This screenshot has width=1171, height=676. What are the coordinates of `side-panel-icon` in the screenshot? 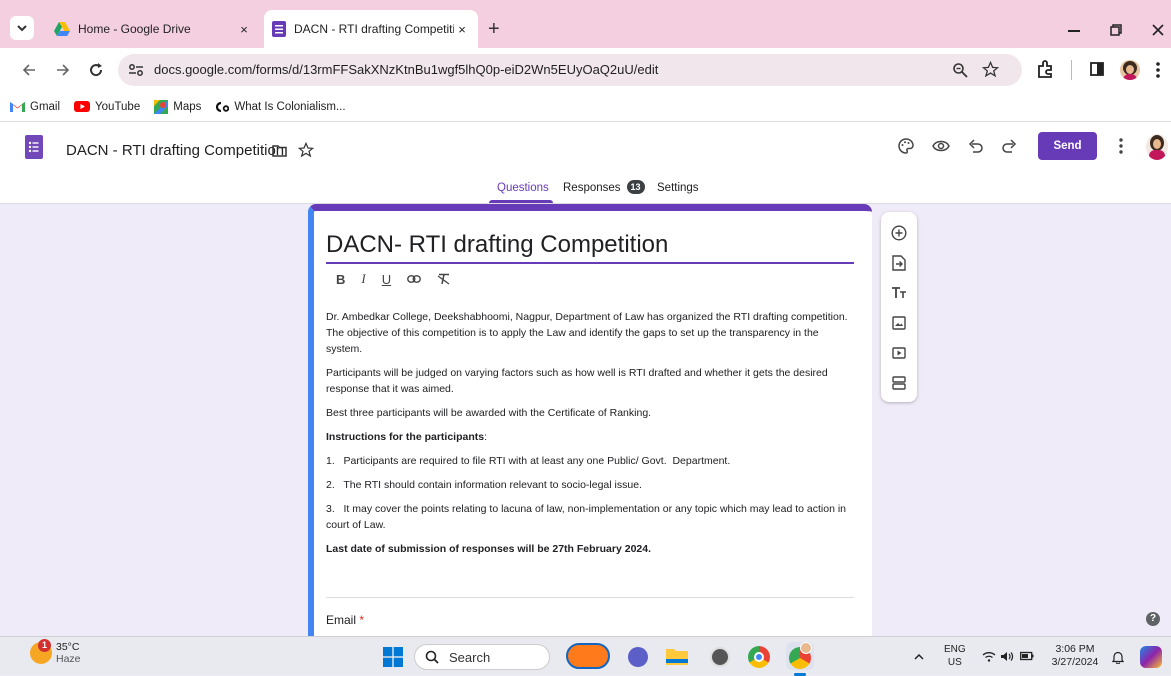 It's located at (1097, 69).